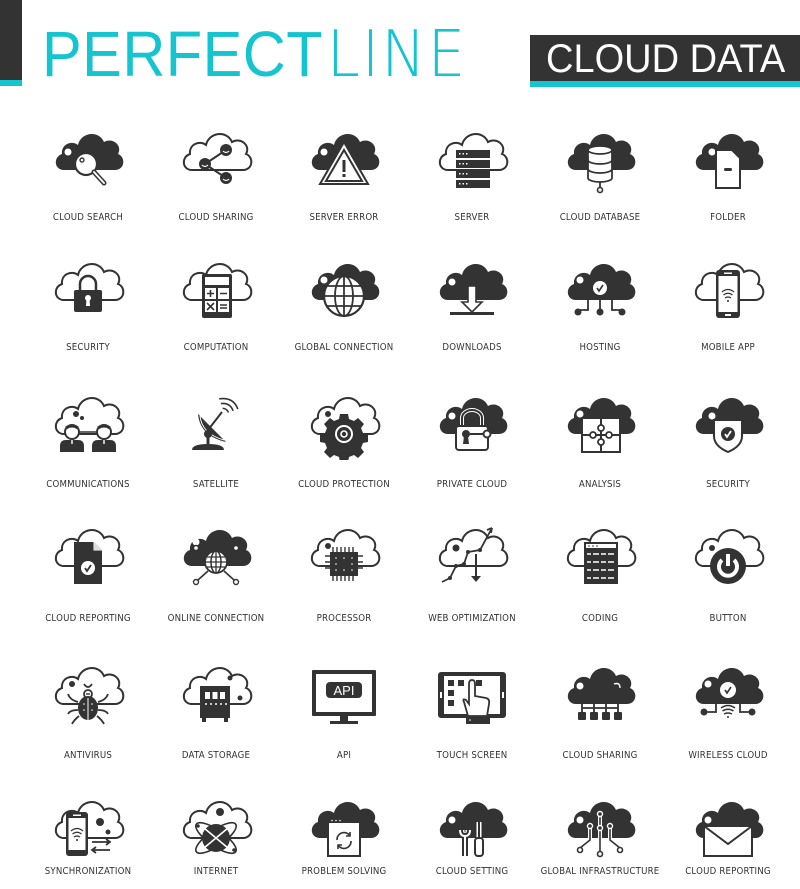  I want to click on icon-label: WIRELESS CLOUD, so click(728, 755).